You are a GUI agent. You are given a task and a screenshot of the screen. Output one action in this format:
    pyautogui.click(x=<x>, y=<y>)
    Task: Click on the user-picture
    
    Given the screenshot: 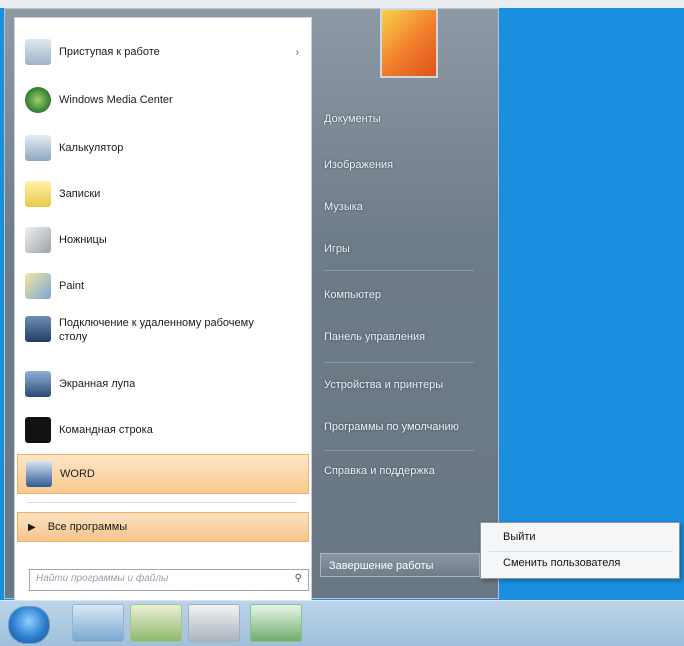 What is the action you would take?
    pyautogui.click(x=409, y=43)
    